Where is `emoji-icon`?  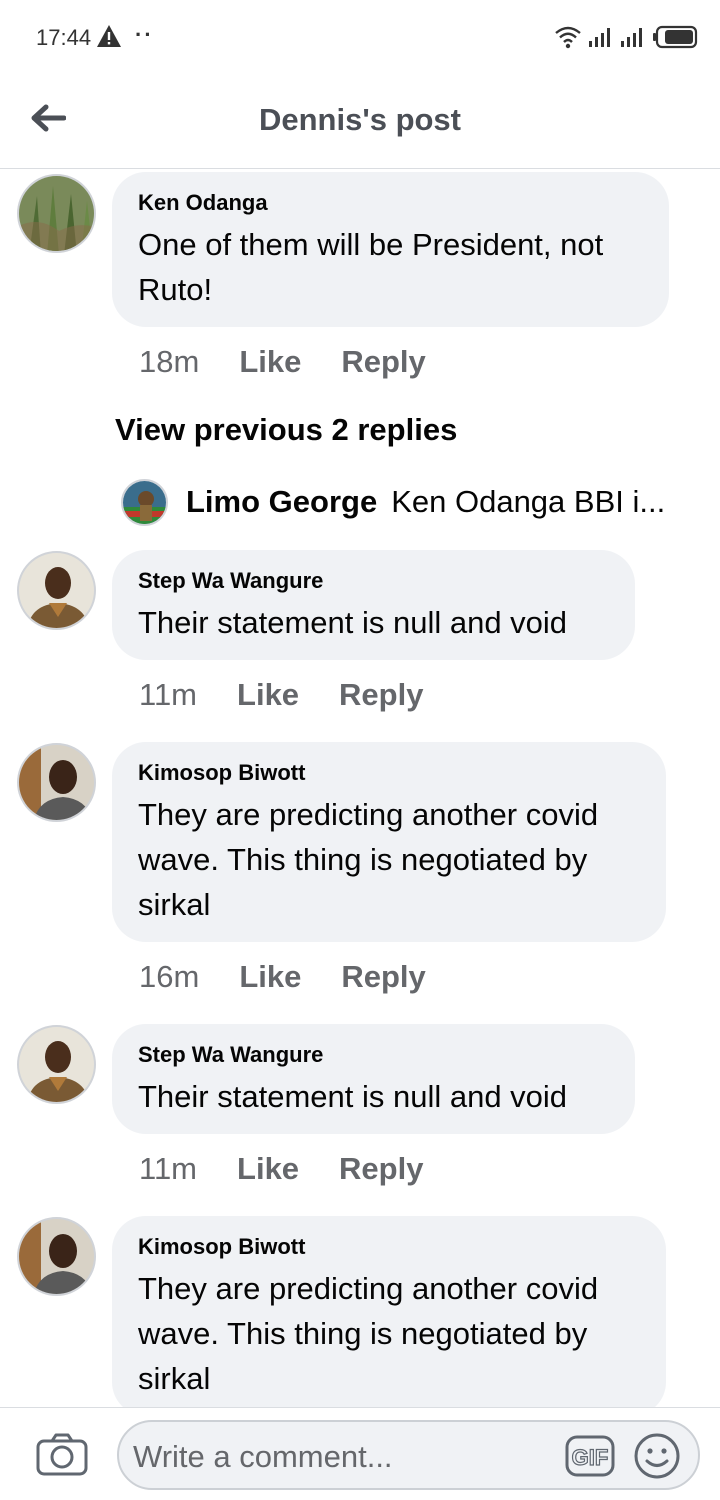 emoji-icon is located at coordinates (657, 1456).